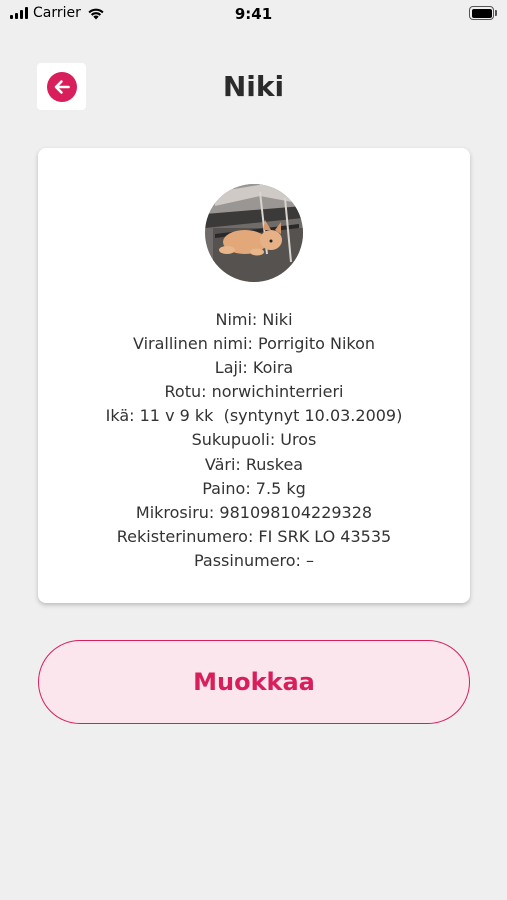  What do you see at coordinates (254, 560) in the screenshot?
I see `detail-passport: Passinumero: –` at bounding box center [254, 560].